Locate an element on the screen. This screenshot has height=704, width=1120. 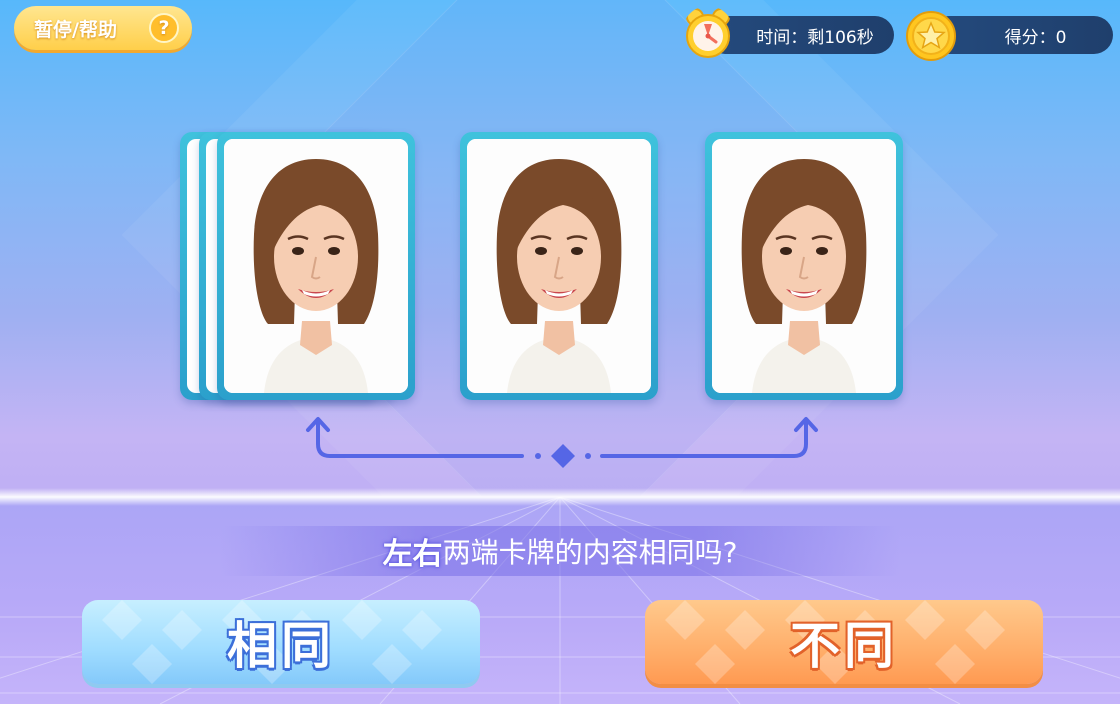
question-text: 两端卡牌的内容相同吗? is located at coordinates (590, 552).